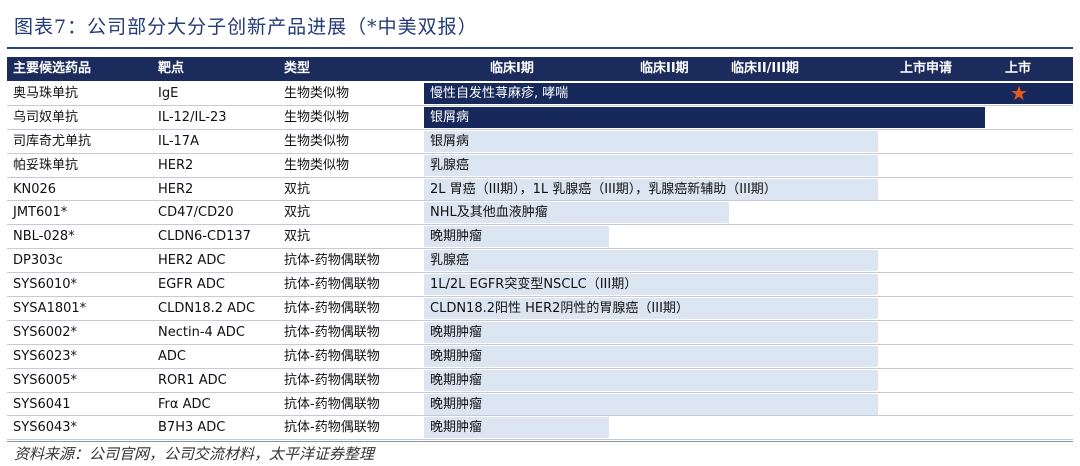 Image resolution: width=1080 pixels, height=466 pixels. I want to click on table-row: 乌司奴单抗 IL-12/IL-23 生物类似物 银屑病, so click(540, 118).